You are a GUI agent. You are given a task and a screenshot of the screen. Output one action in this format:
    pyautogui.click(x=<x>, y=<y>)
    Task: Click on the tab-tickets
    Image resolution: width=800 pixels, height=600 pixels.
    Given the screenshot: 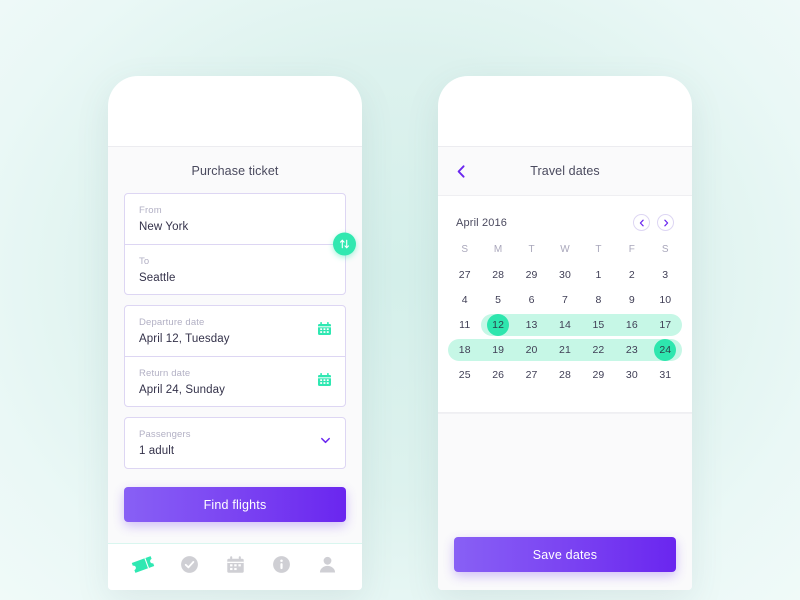 What is the action you would take?
    pyautogui.click(x=143, y=567)
    